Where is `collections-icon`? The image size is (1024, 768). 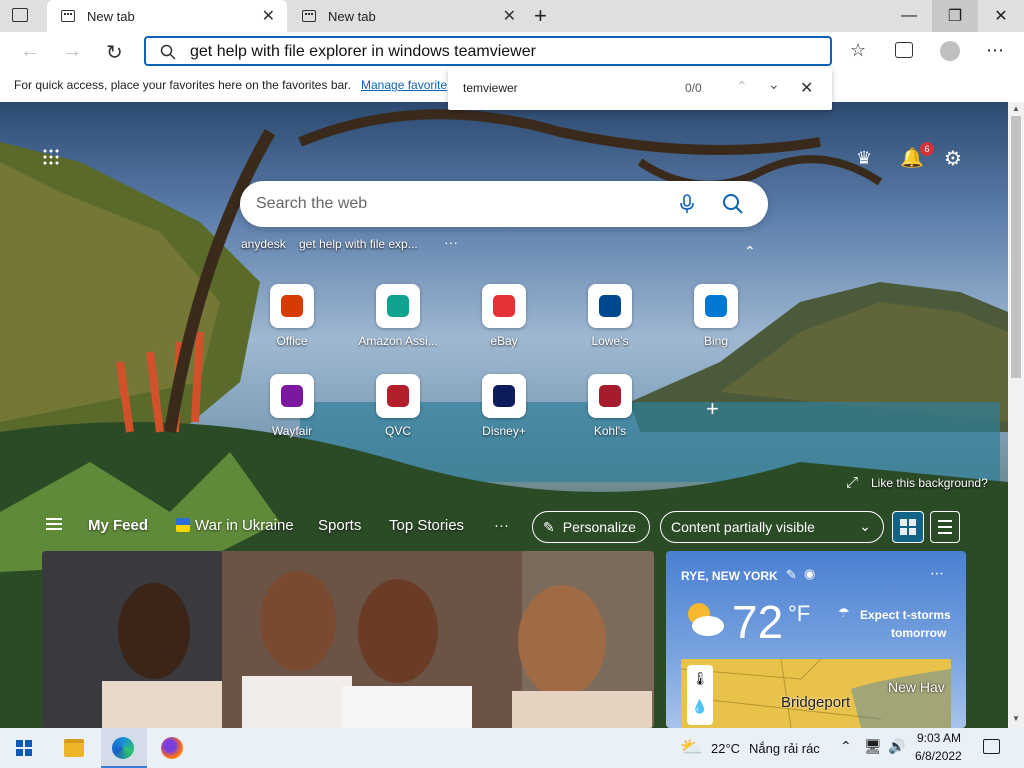
collections-icon is located at coordinates (904, 50).